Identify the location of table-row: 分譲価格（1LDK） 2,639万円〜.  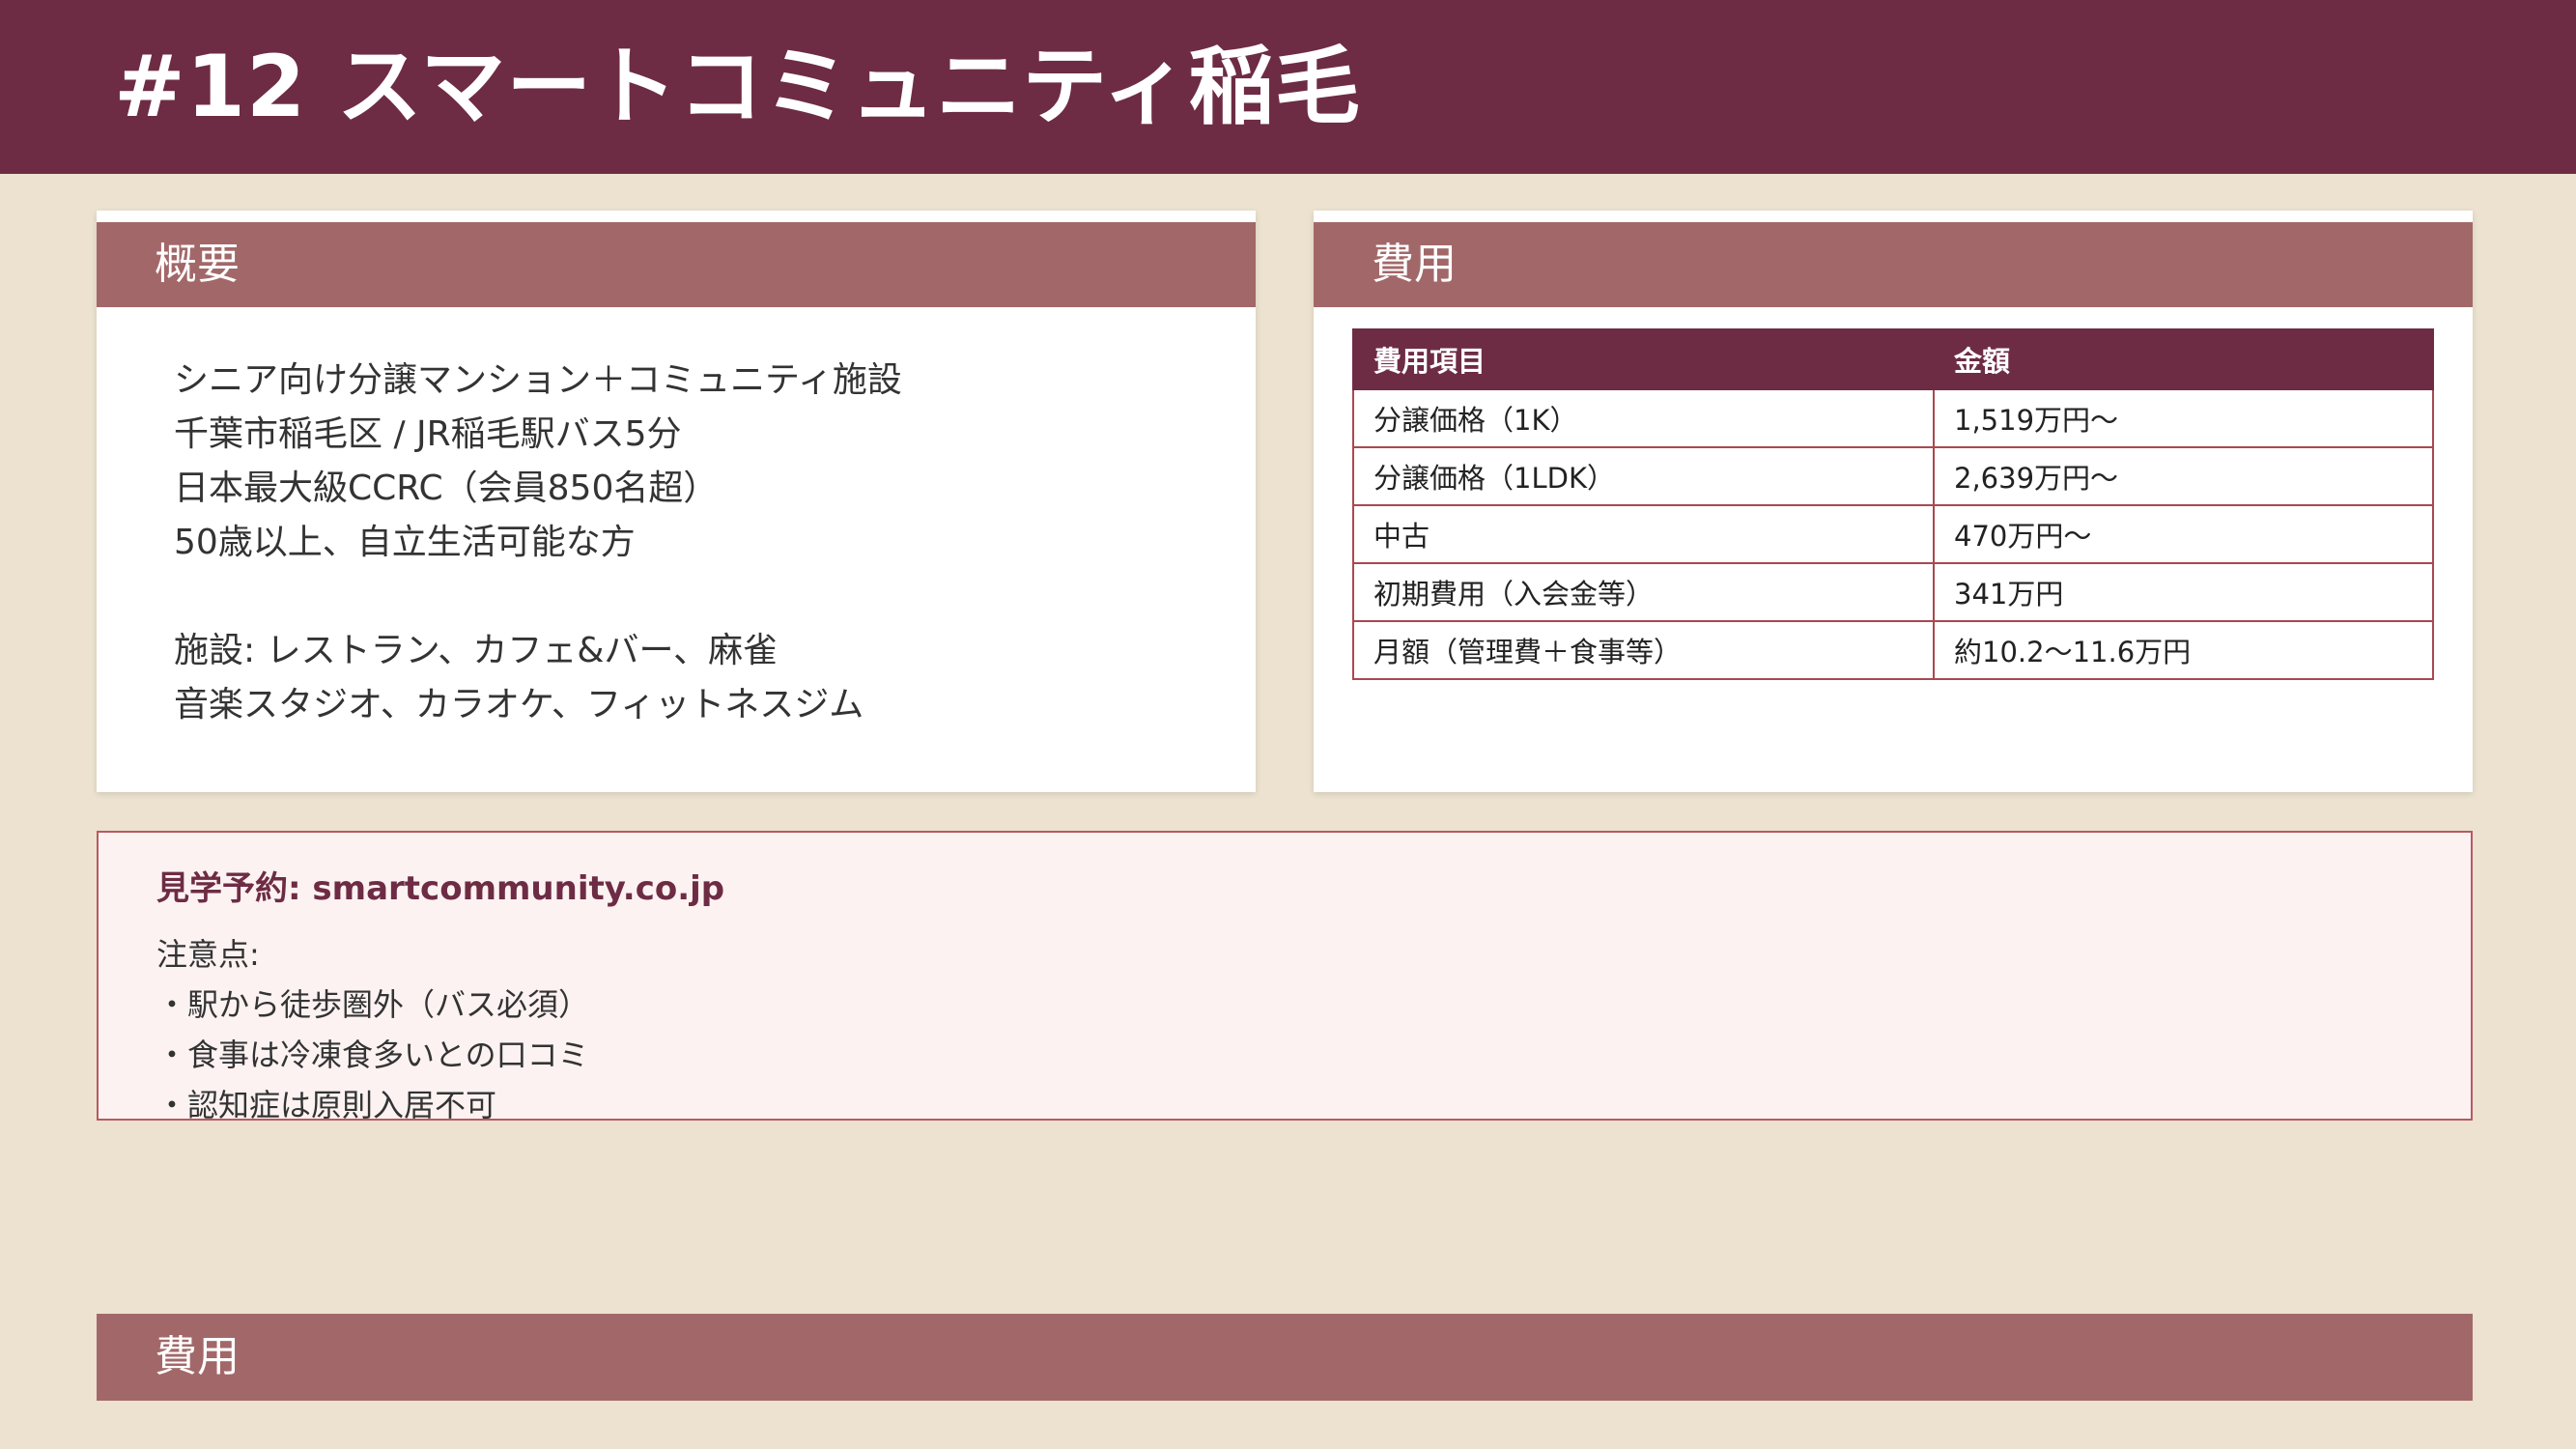
(1893, 476).